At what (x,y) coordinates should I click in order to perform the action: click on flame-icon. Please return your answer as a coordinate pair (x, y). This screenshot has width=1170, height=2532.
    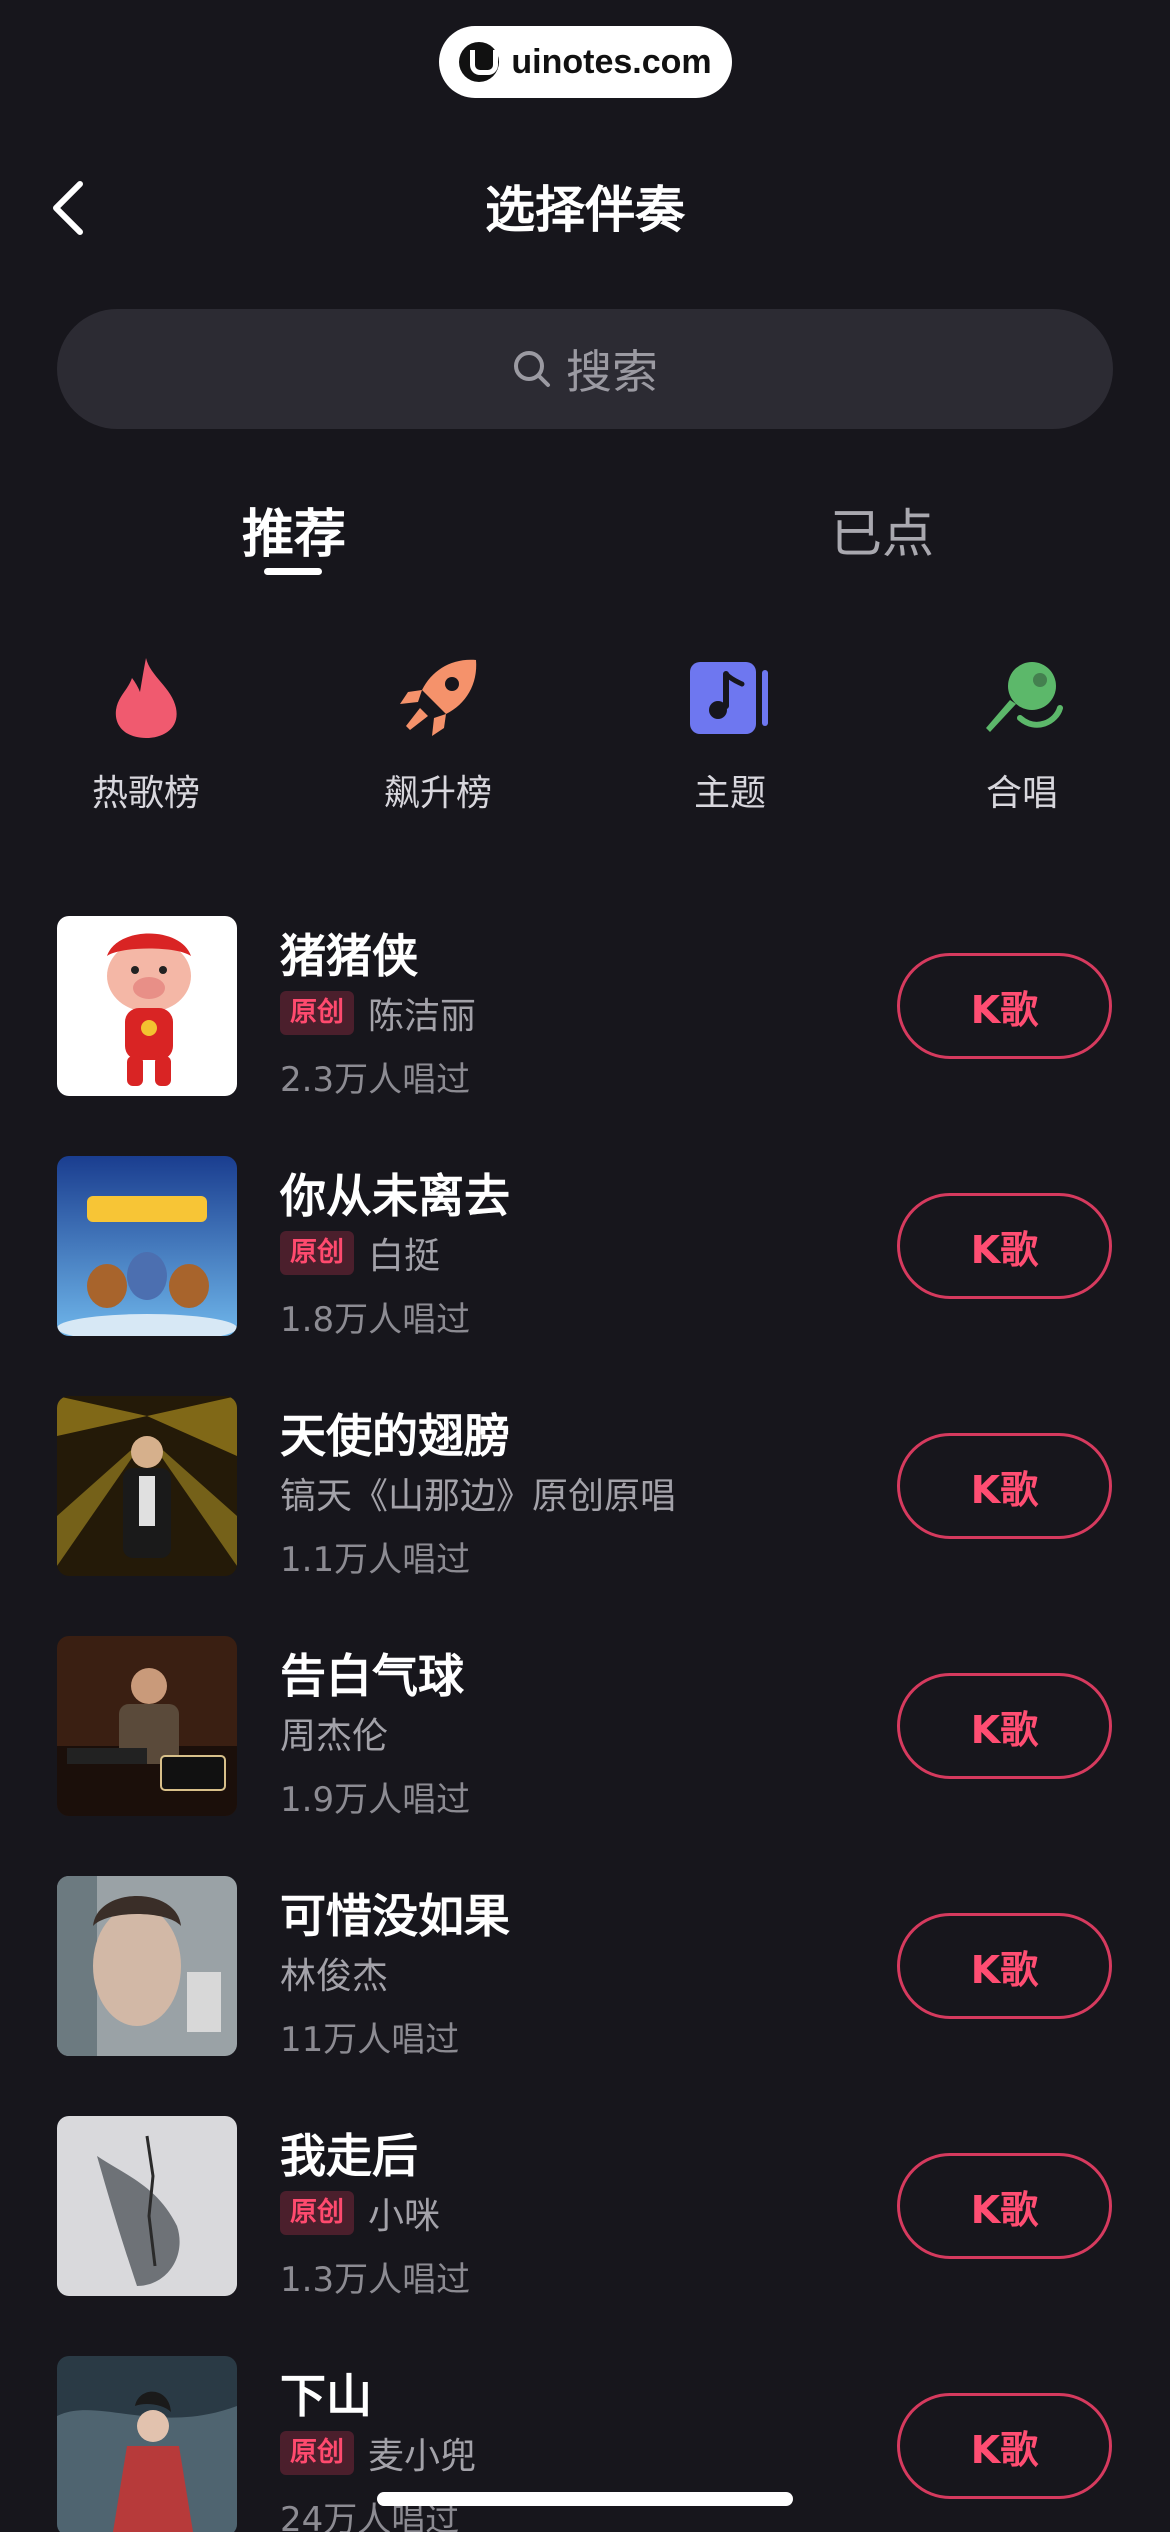
    Looking at the image, I should click on (146, 698).